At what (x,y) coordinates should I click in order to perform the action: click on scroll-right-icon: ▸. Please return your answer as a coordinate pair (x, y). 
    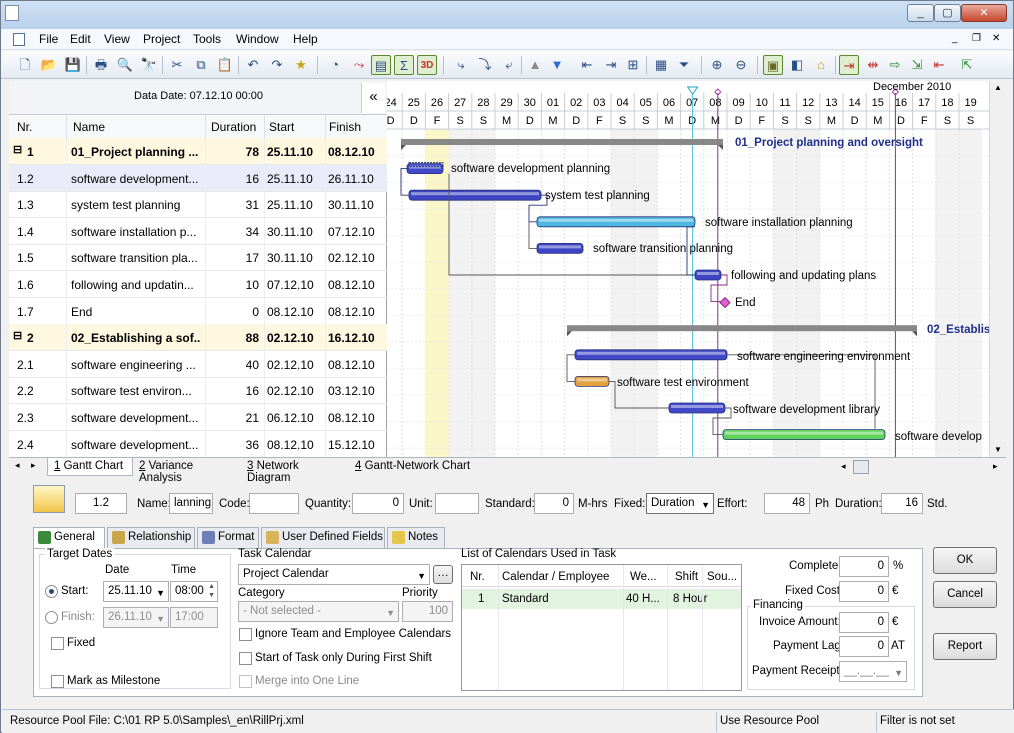
    Looking at the image, I should click on (995, 466).